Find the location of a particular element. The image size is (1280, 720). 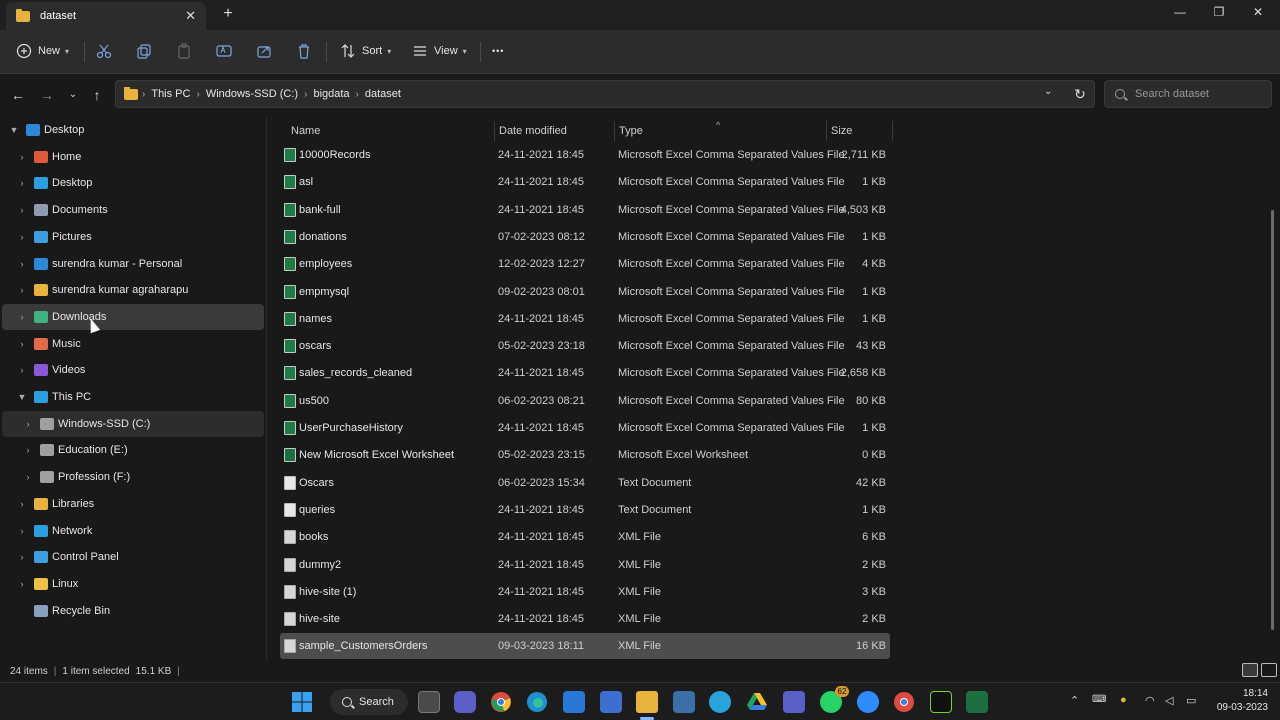

file-row: books 24-11-2021 18:45 XML File 6 KB is located at coordinates (585, 537).